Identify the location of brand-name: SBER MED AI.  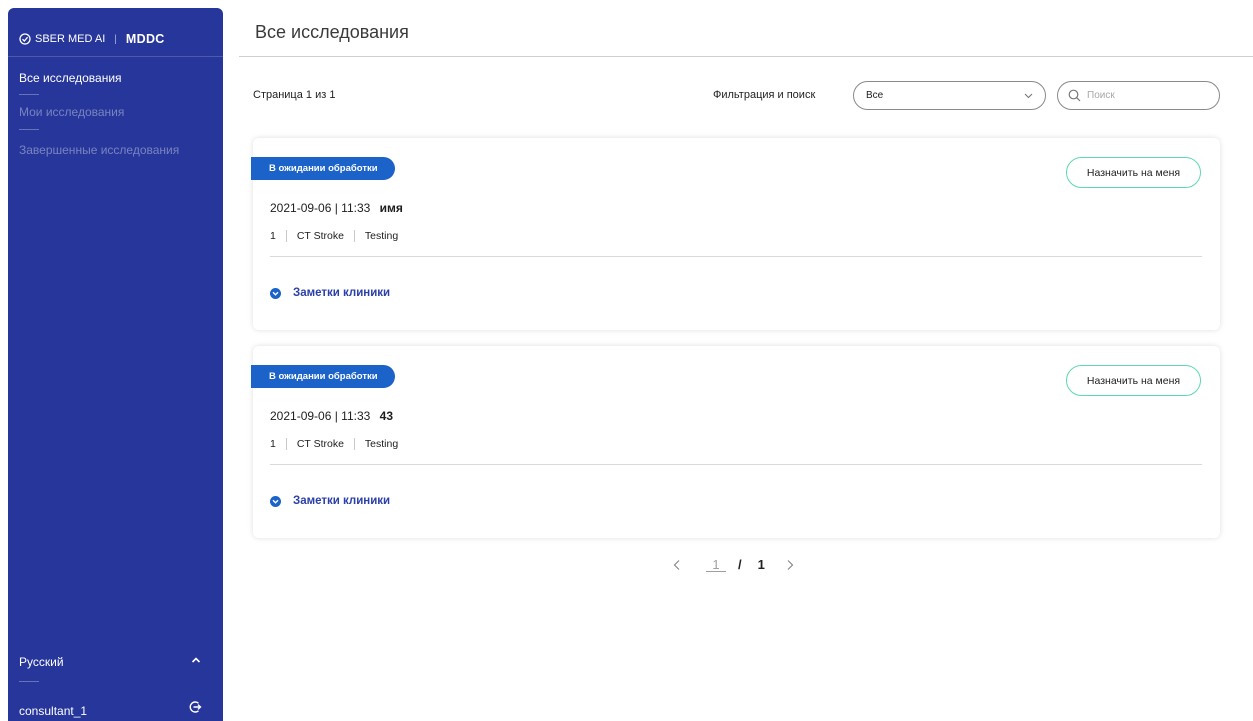
(70, 39).